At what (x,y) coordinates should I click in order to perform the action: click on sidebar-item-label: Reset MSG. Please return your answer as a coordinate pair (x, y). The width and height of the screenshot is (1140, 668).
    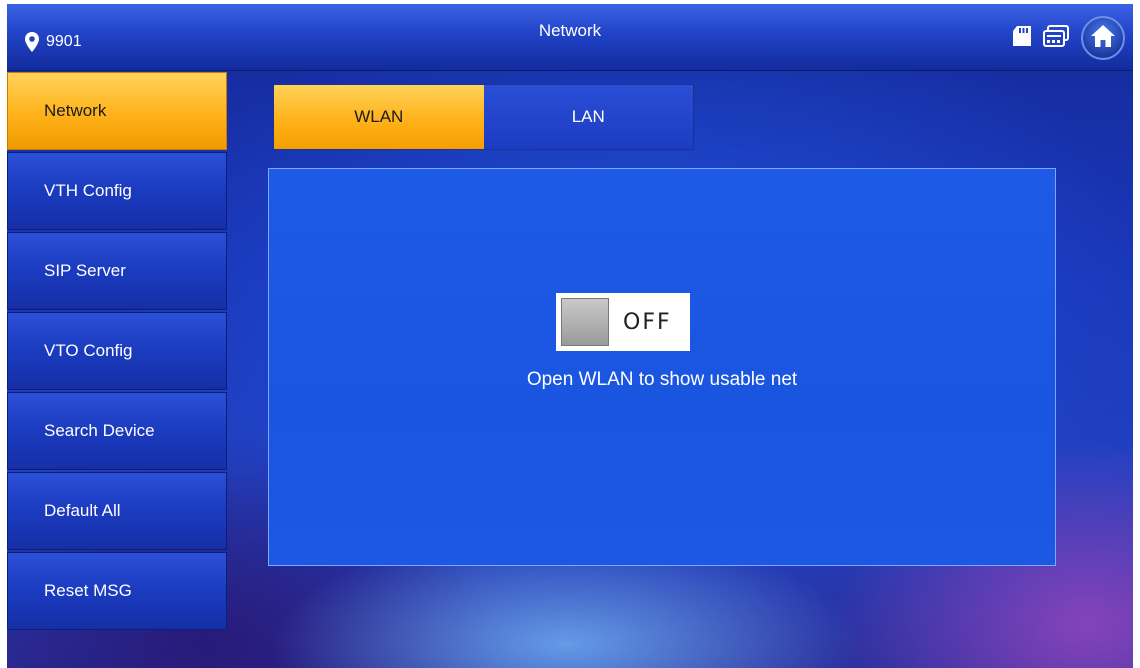
    Looking at the image, I should click on (88, 590).